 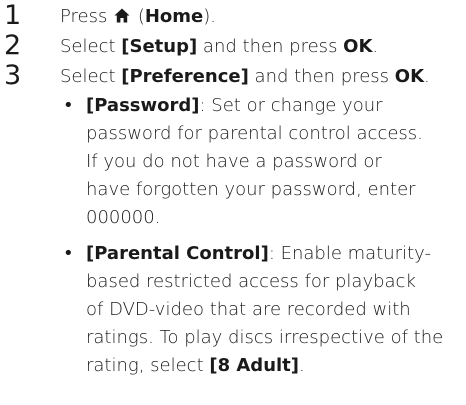 I want to click on setup-label: [Setup], so click(x=159, y=46).